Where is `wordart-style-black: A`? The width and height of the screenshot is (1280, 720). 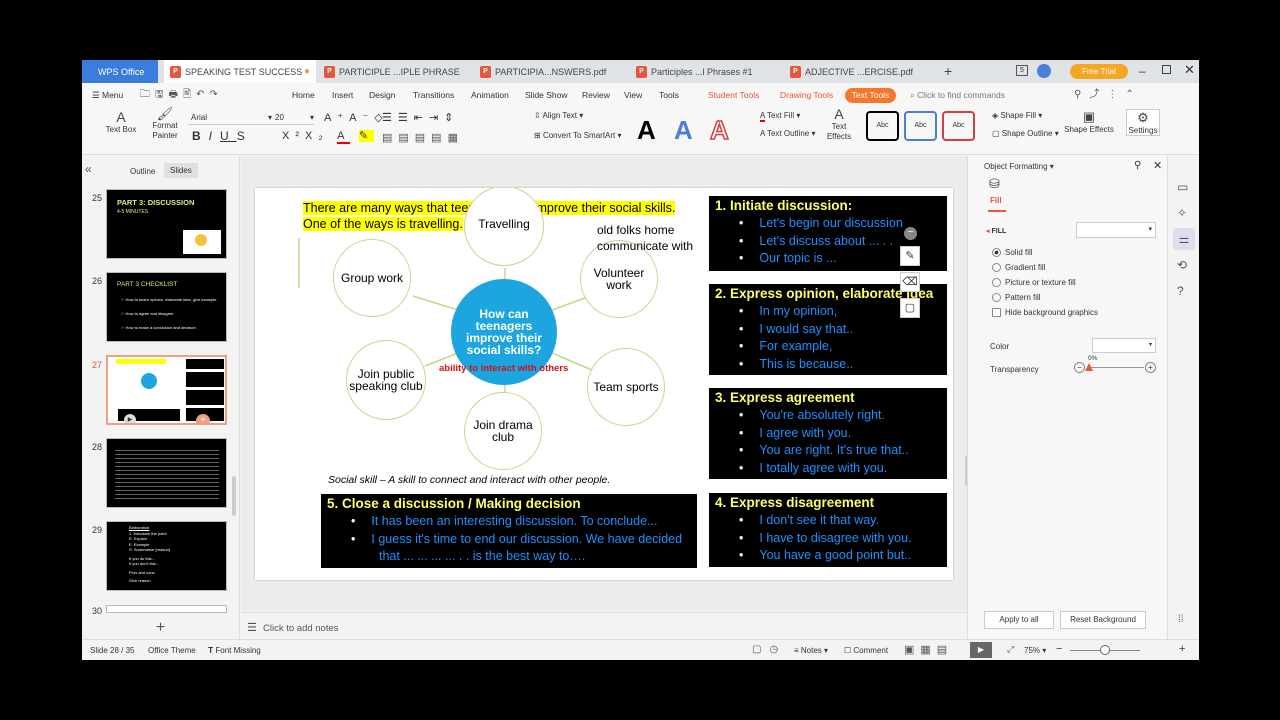 wordart-style-black: A is located at coordinates (646, 130).